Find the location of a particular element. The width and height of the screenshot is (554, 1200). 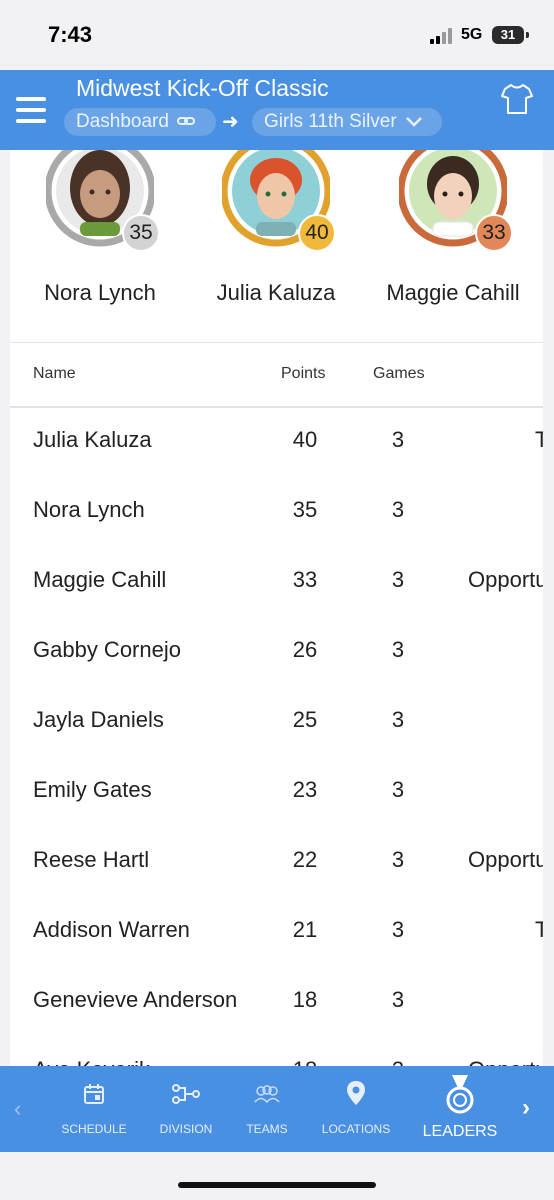

player-name: Ava Kovarik is located at coordinates (91, 1061).